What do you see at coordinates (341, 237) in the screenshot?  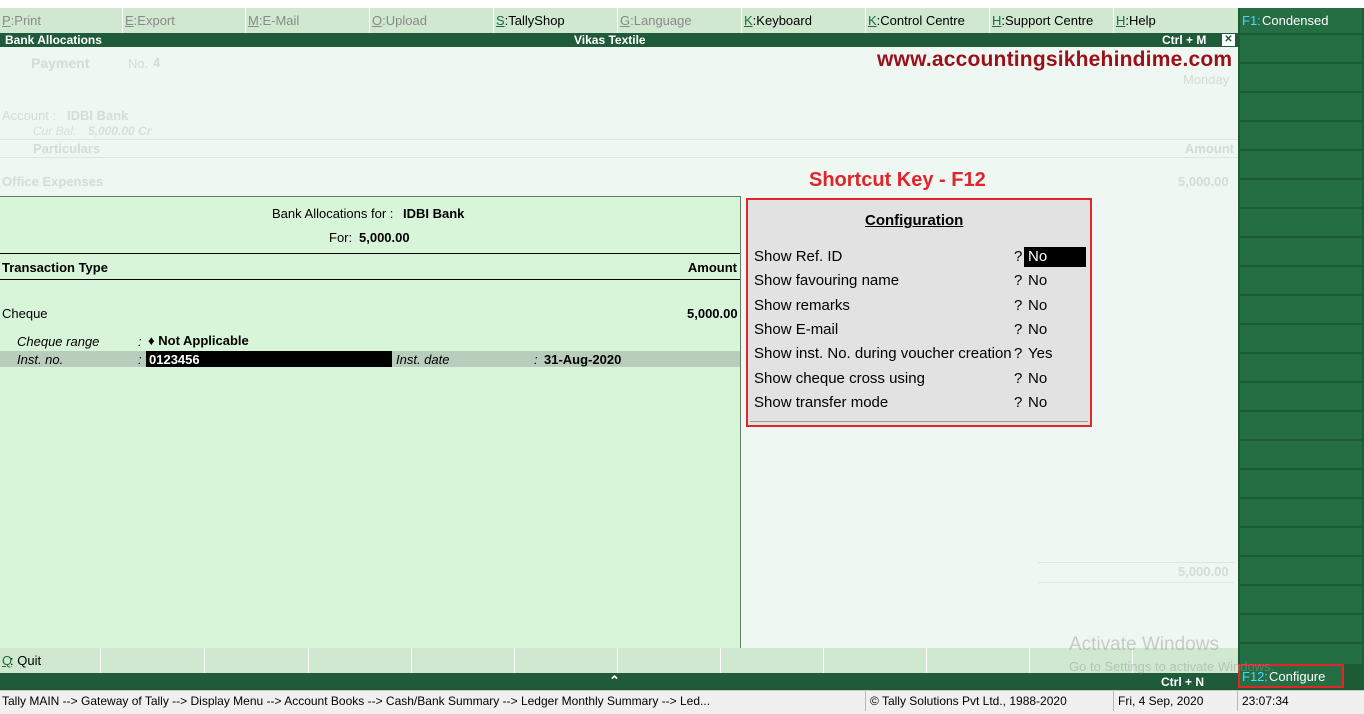 I see `allocation-for-label: For:` at bounding box center [341, 237].